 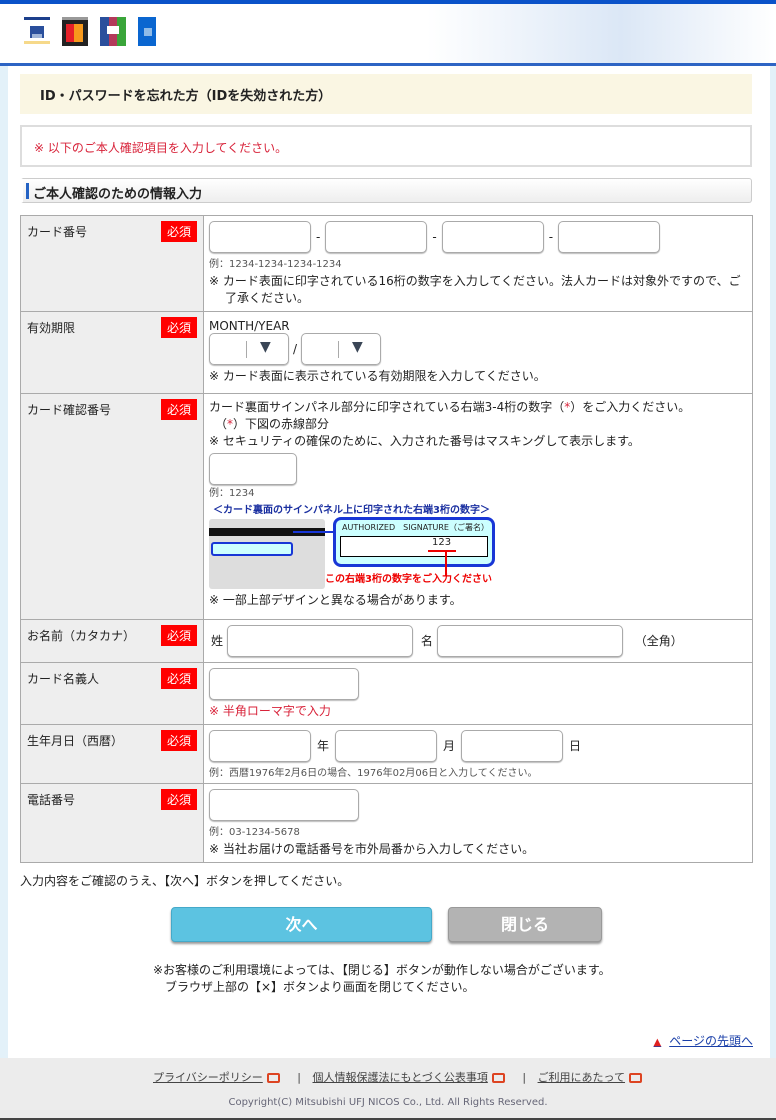 I want to click on row-card-holder: カード名義人 必須 ※ 半角ローマ字で入力, so click(x=386, y=693).